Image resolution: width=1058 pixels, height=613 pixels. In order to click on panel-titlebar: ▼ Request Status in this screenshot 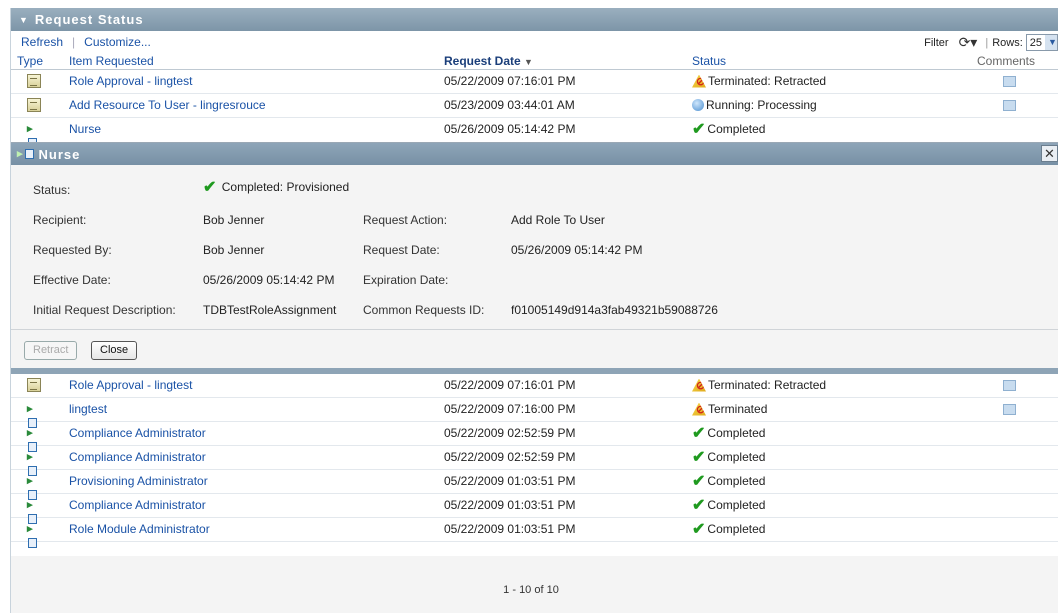, I will do `click(534, 19)`.